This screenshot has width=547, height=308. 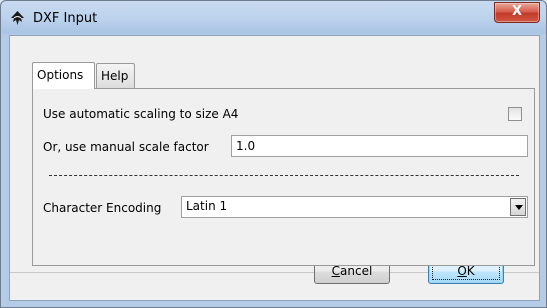 What do you see at coordinates (273, 18) in the screenshot?
I see `title-bar: DXF Input X` at bounding box center [273, 18].